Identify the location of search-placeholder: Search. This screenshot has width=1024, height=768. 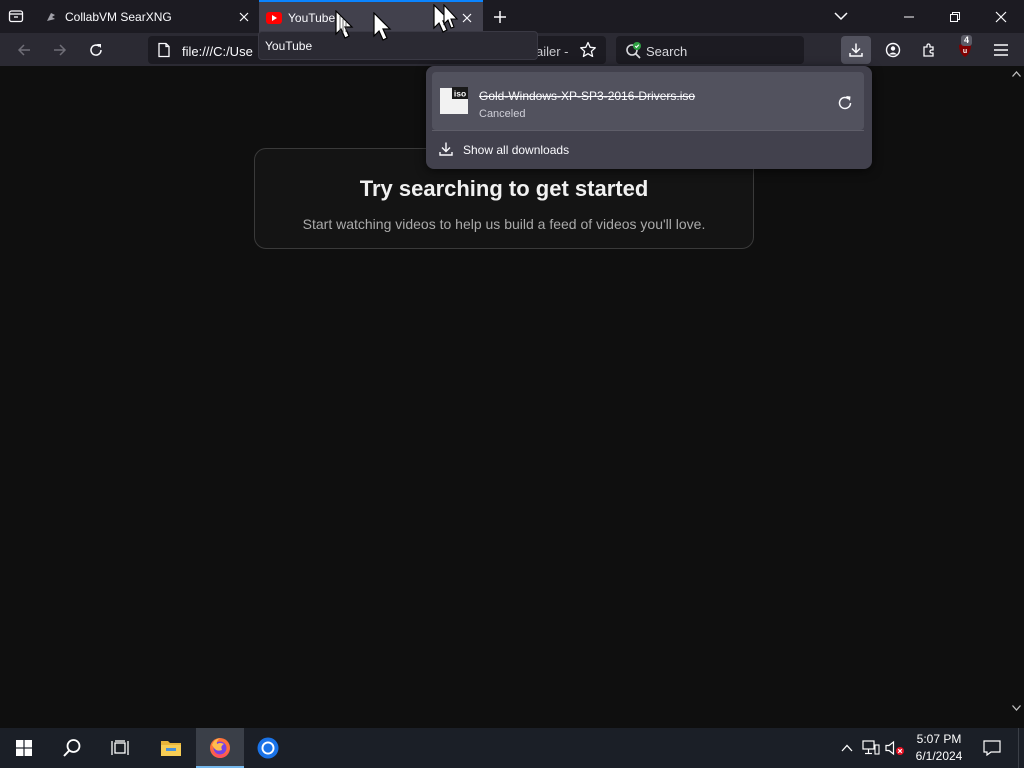
(667, 51).